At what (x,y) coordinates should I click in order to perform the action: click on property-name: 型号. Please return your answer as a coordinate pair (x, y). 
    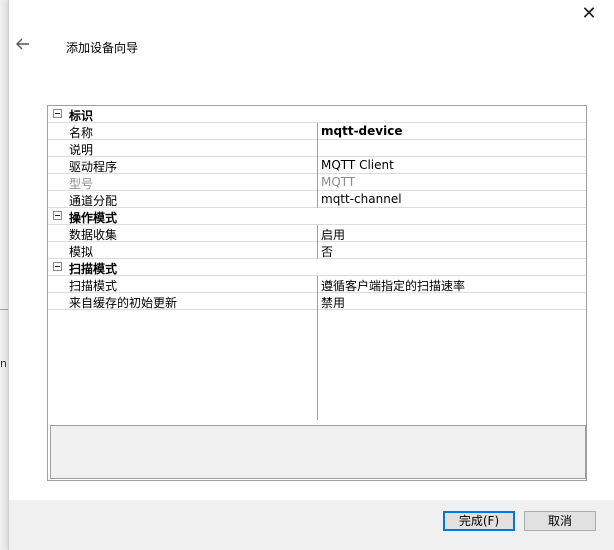
    Looking at the image, I should click on (81, 184).